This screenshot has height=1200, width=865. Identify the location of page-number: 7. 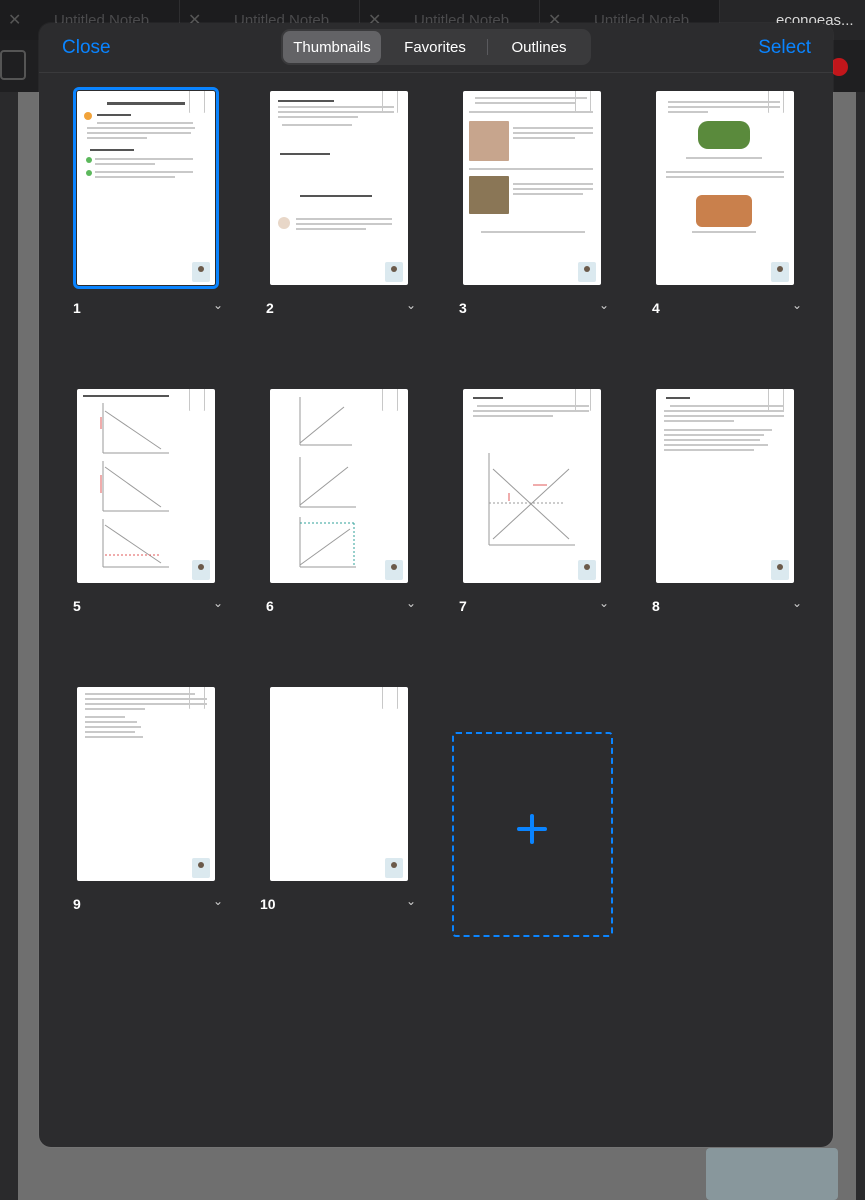
(463, 606).